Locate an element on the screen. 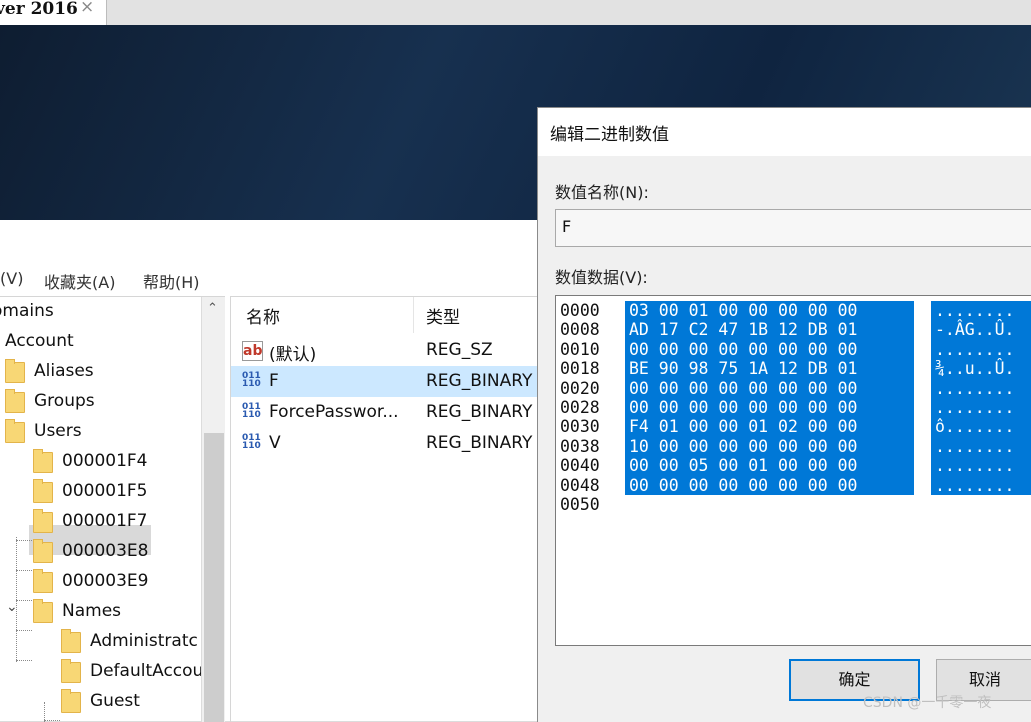 This screenshot has width=1031, height=722. hex-bytes-line: AD 17 C2 47 1B 12 DB 01 is located at coordinates (743, 330).